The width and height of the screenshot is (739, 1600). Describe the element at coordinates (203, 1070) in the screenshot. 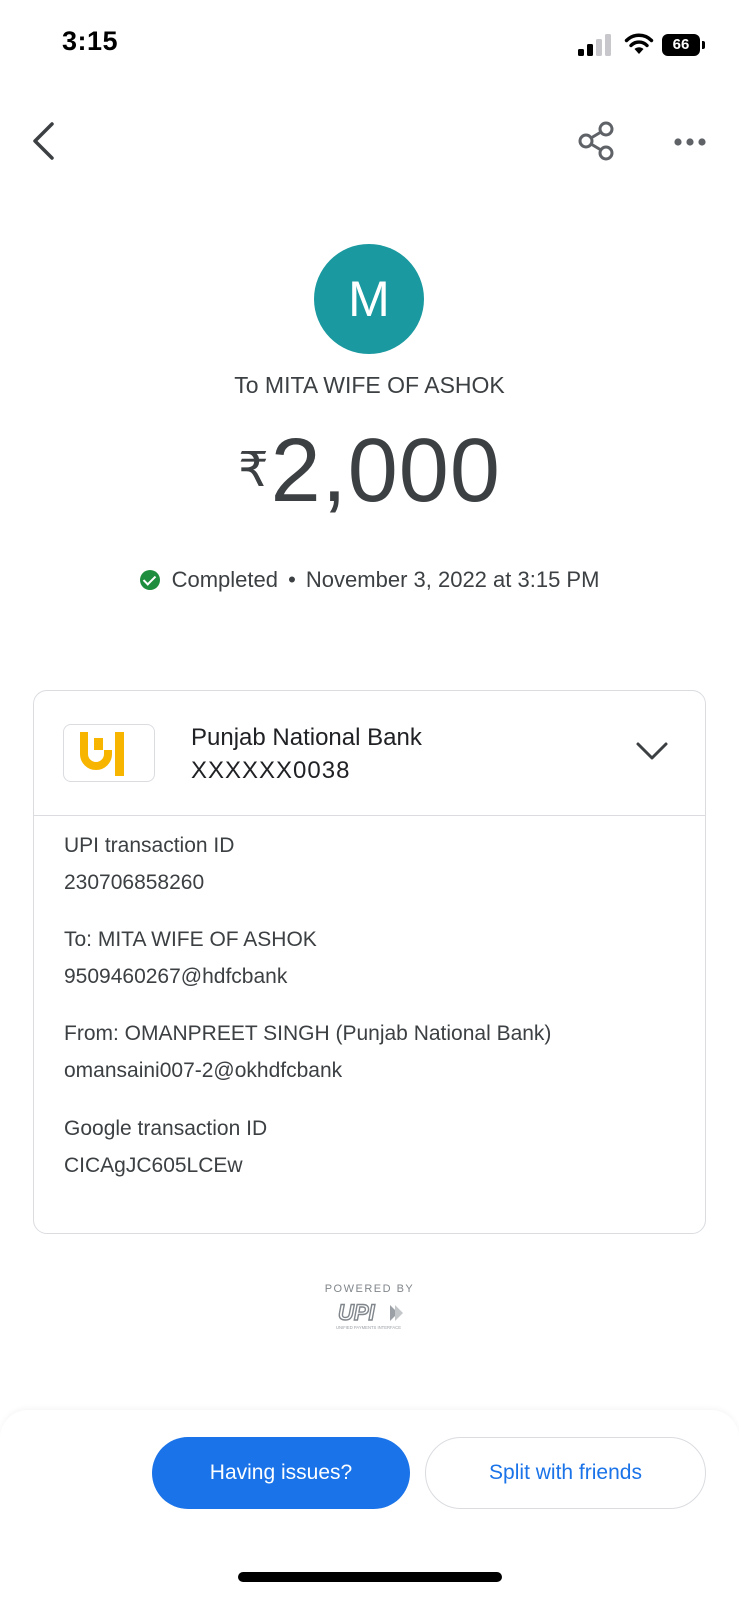

I see `sender-upi-id: omansaini007-2@okhdfcbank` at that location.